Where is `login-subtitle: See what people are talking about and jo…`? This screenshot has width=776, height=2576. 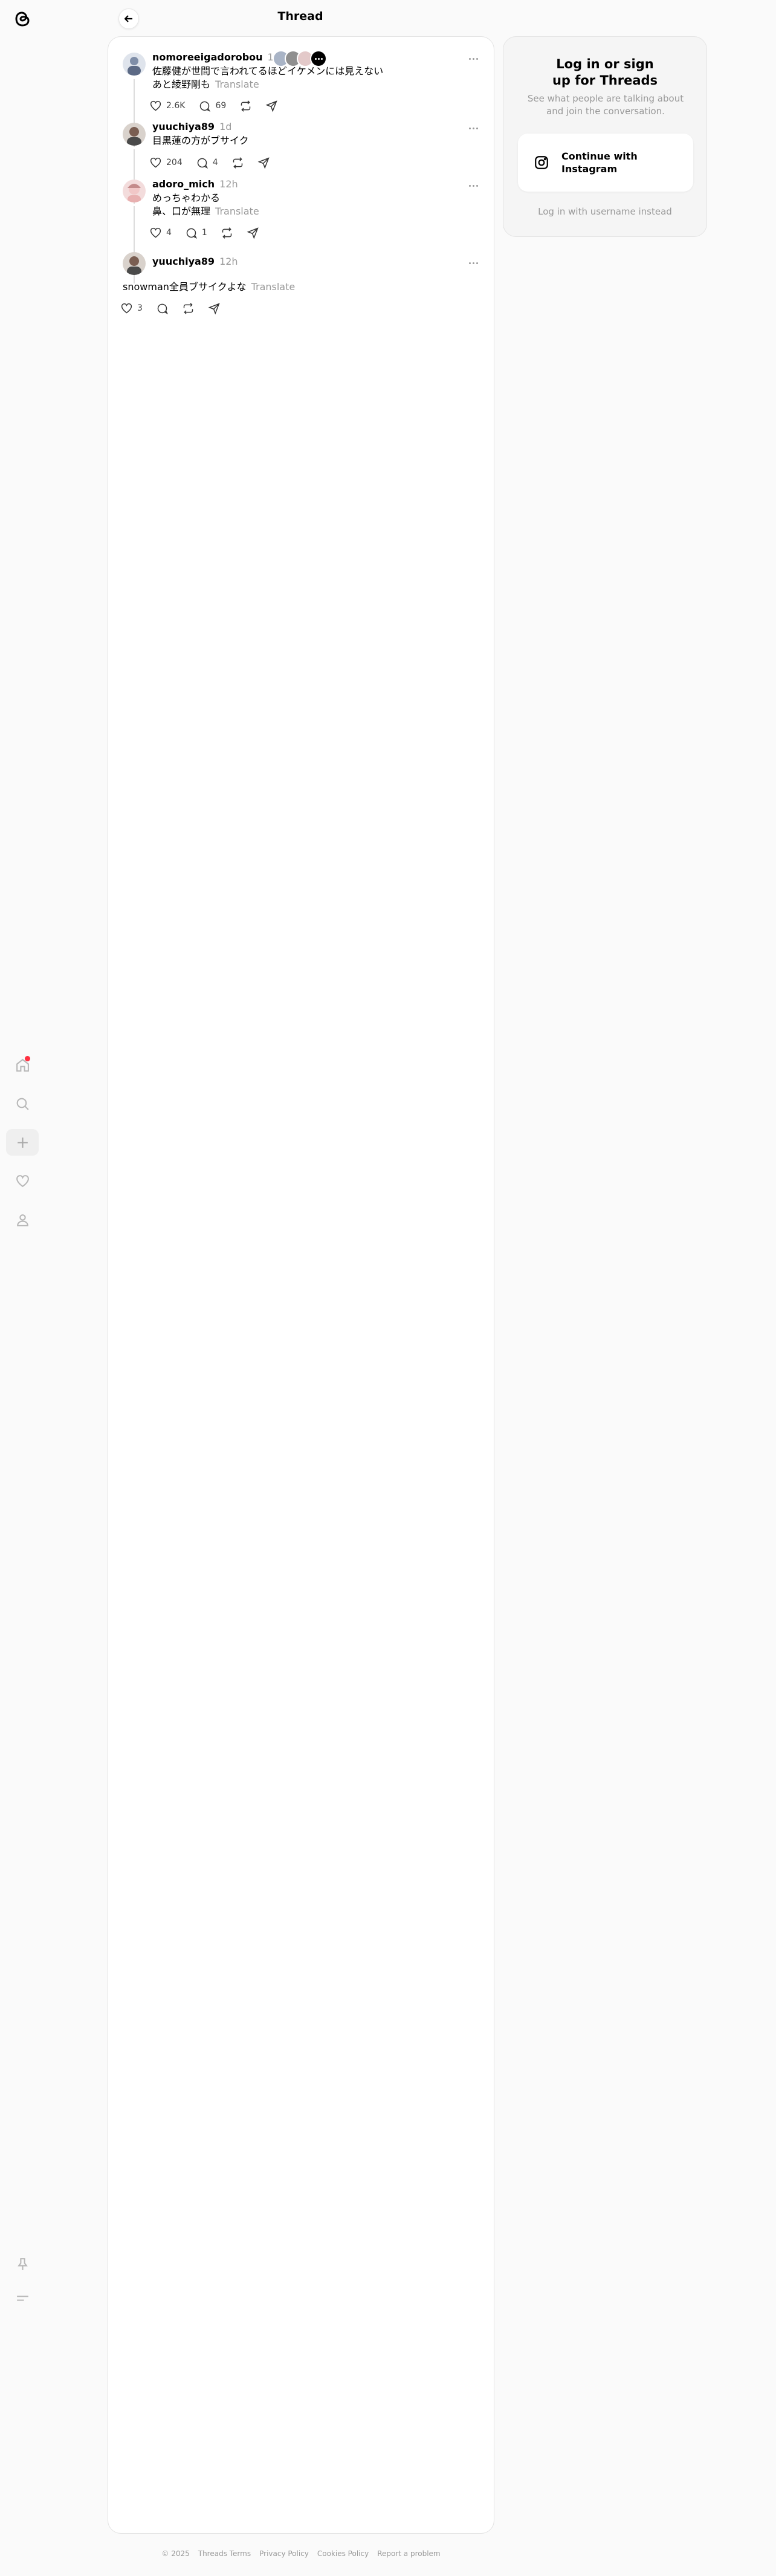 login-subtitle: See what people are talking about and jo… is located at coordinates (605, 105).